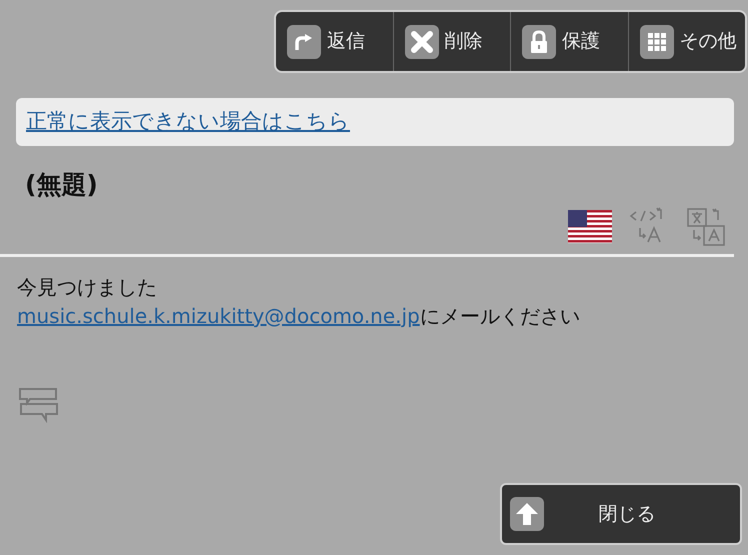  What do you see at coordinates (452, 41) in the screenshot?
I see `toolbar-button: 削除` at bounding box center [452, 41].